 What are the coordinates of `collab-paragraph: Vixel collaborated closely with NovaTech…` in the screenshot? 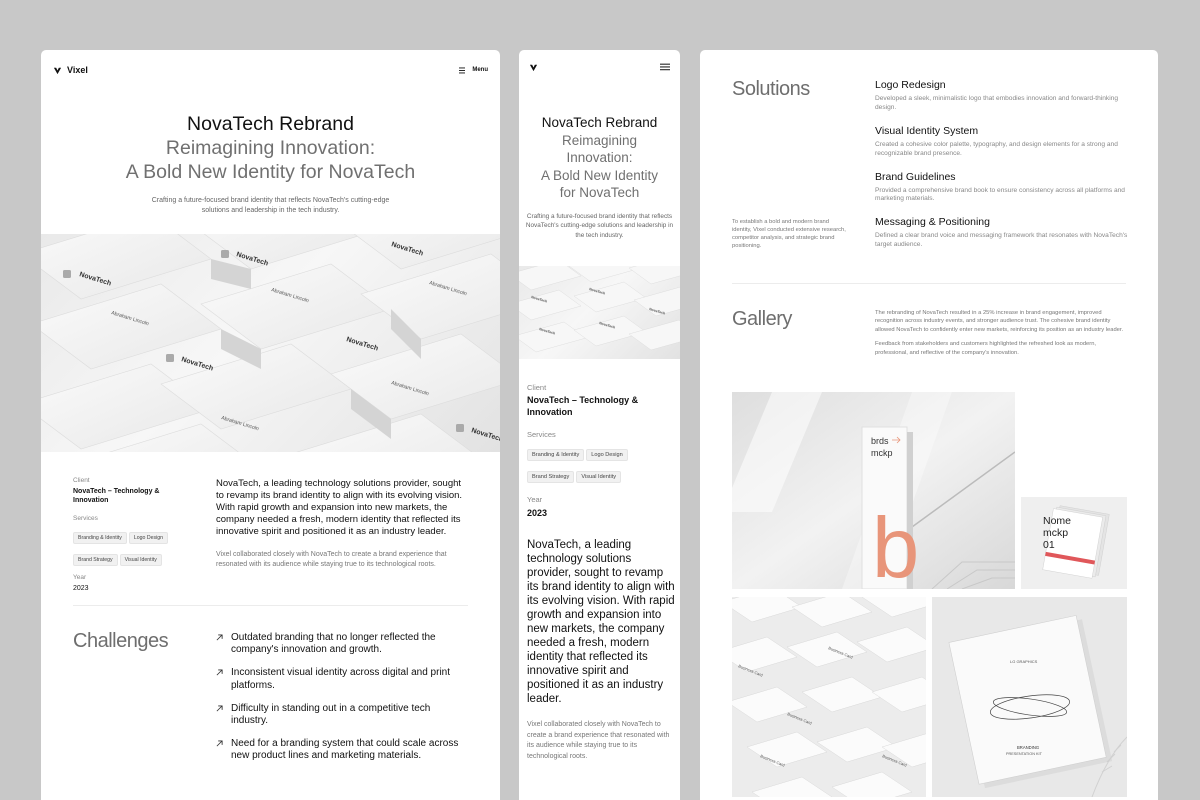 It's located at (331, 559).